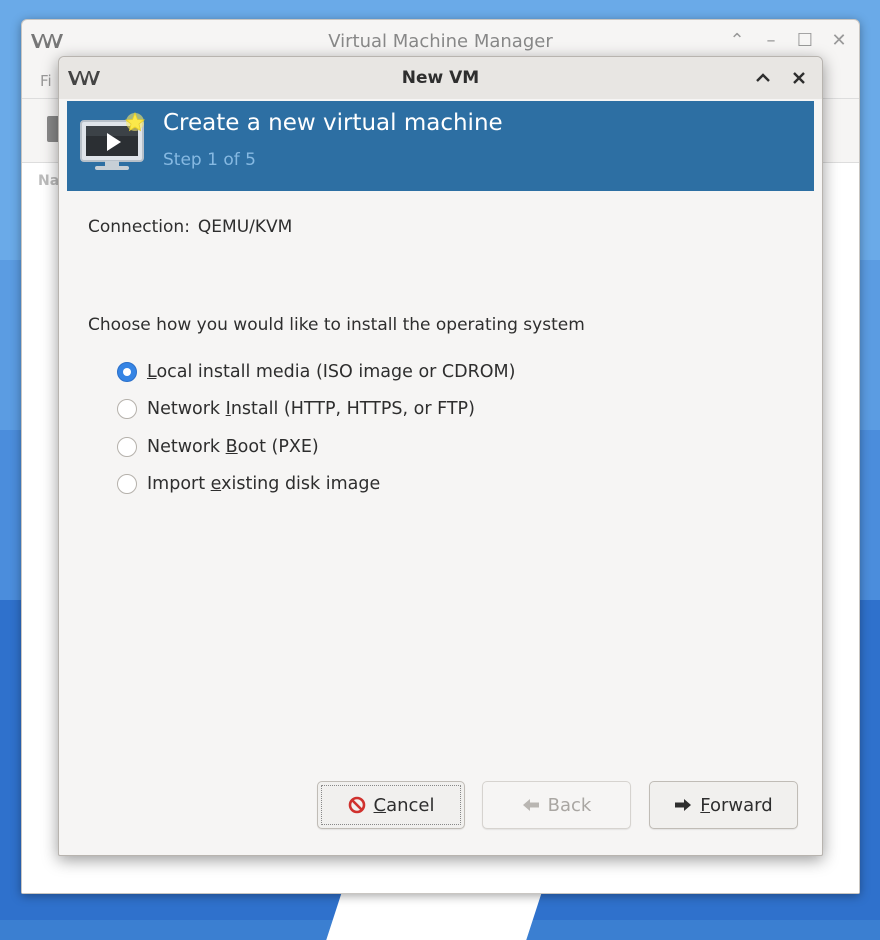  Describe the element at coordinates (139, 227) in the screenshot. I see `connection-label: Connection:` at that location.